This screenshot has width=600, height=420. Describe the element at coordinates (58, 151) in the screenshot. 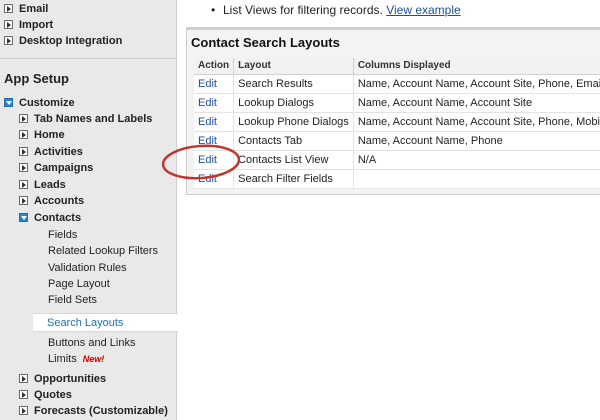

I see `sidebar-item-label: Activities` at that location.